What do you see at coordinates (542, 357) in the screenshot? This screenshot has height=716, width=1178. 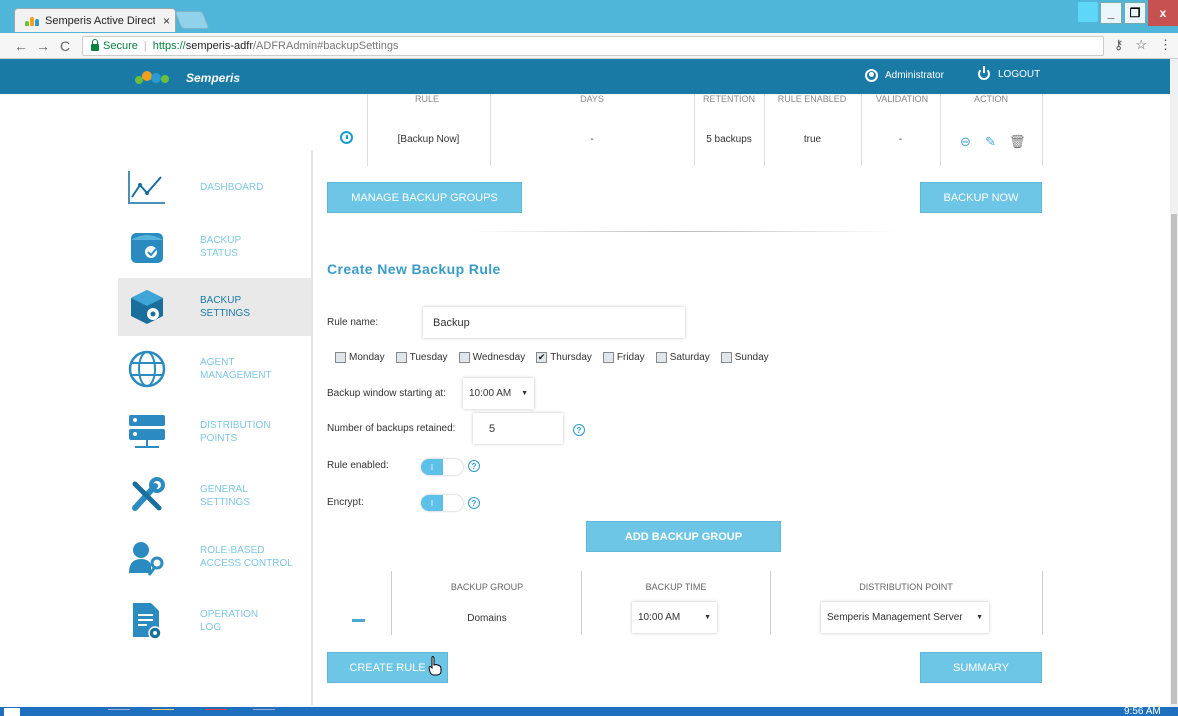 I see `checkbox-checked: ✔` at bounding box center [542, 357].